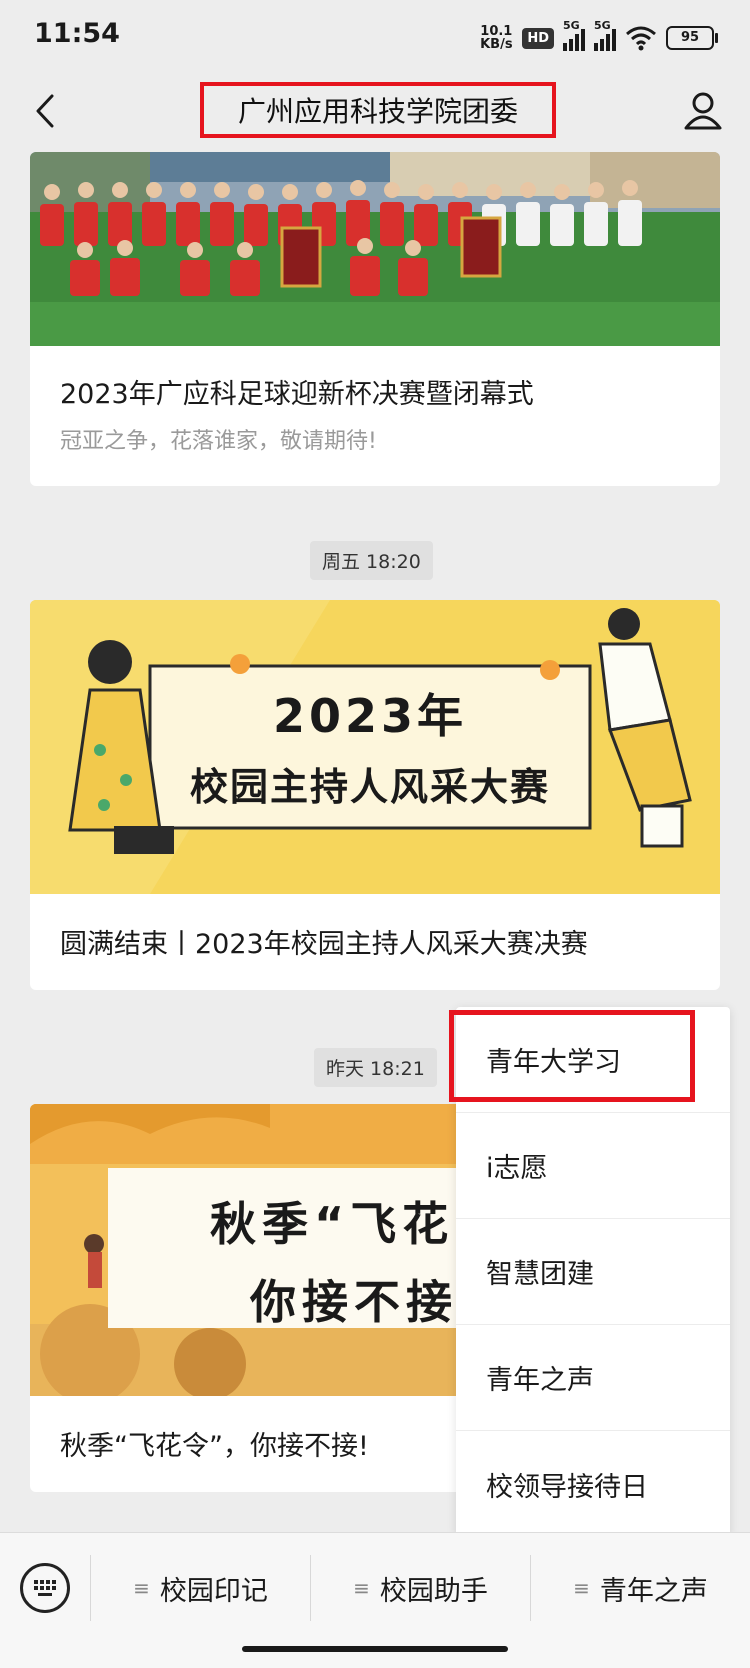  I want to click on hd-icon: HD, so click(538, 38).